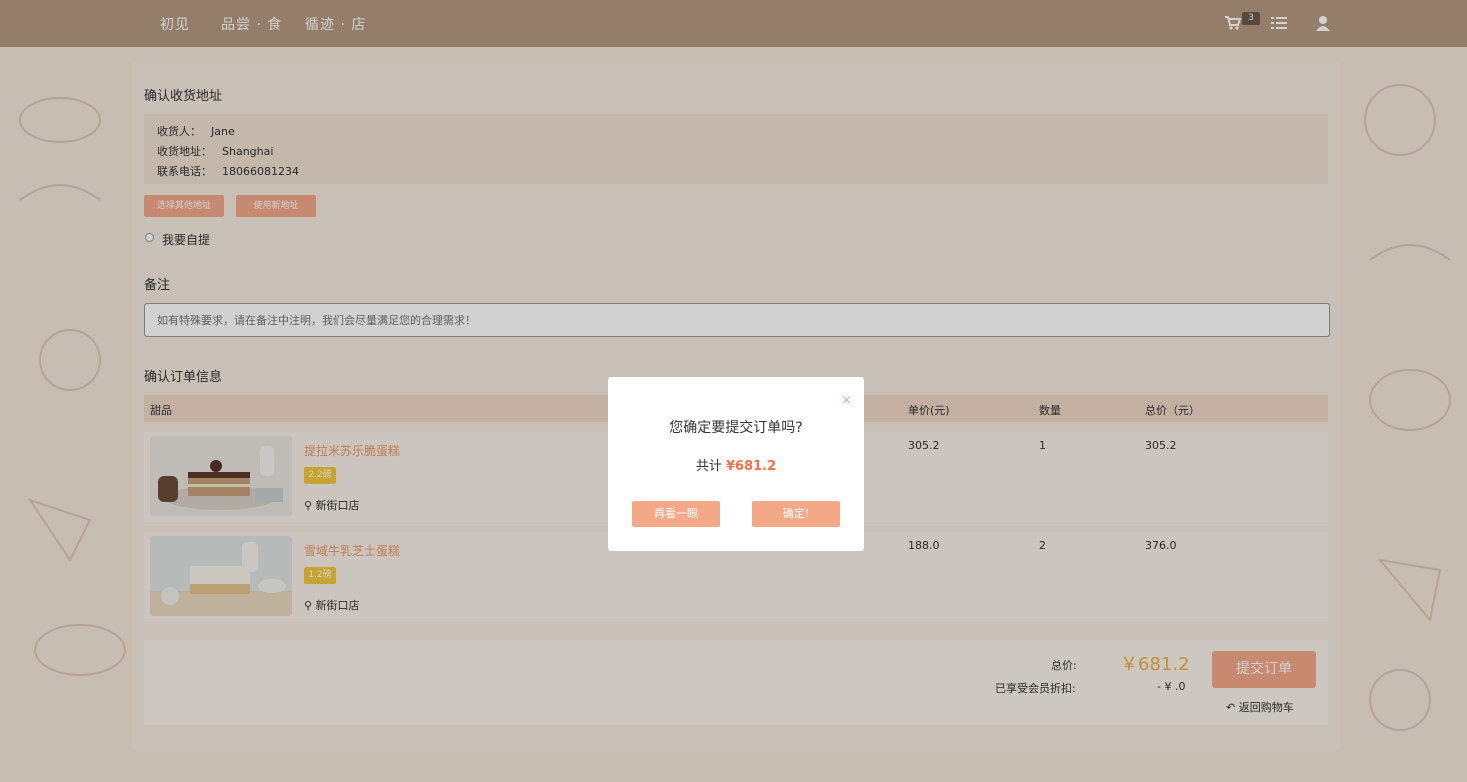  What do you see at coordinates (710, 466) in the screenshot?
I see `dialog-total-prefix: 共计` at bounding box center [710, 466].